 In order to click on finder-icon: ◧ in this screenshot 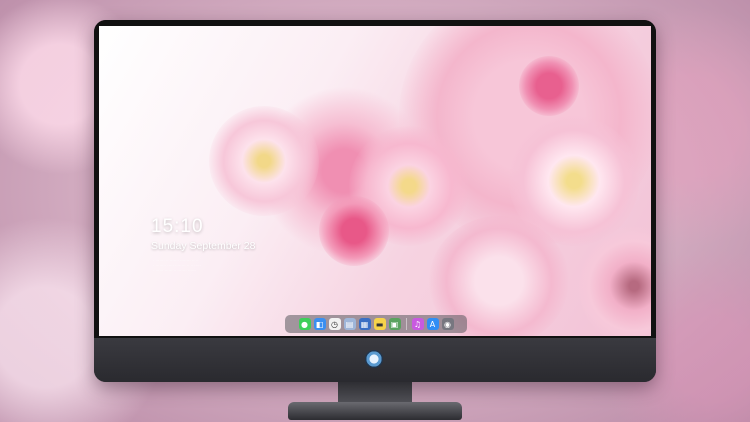, I will do `click(319, 324)`.